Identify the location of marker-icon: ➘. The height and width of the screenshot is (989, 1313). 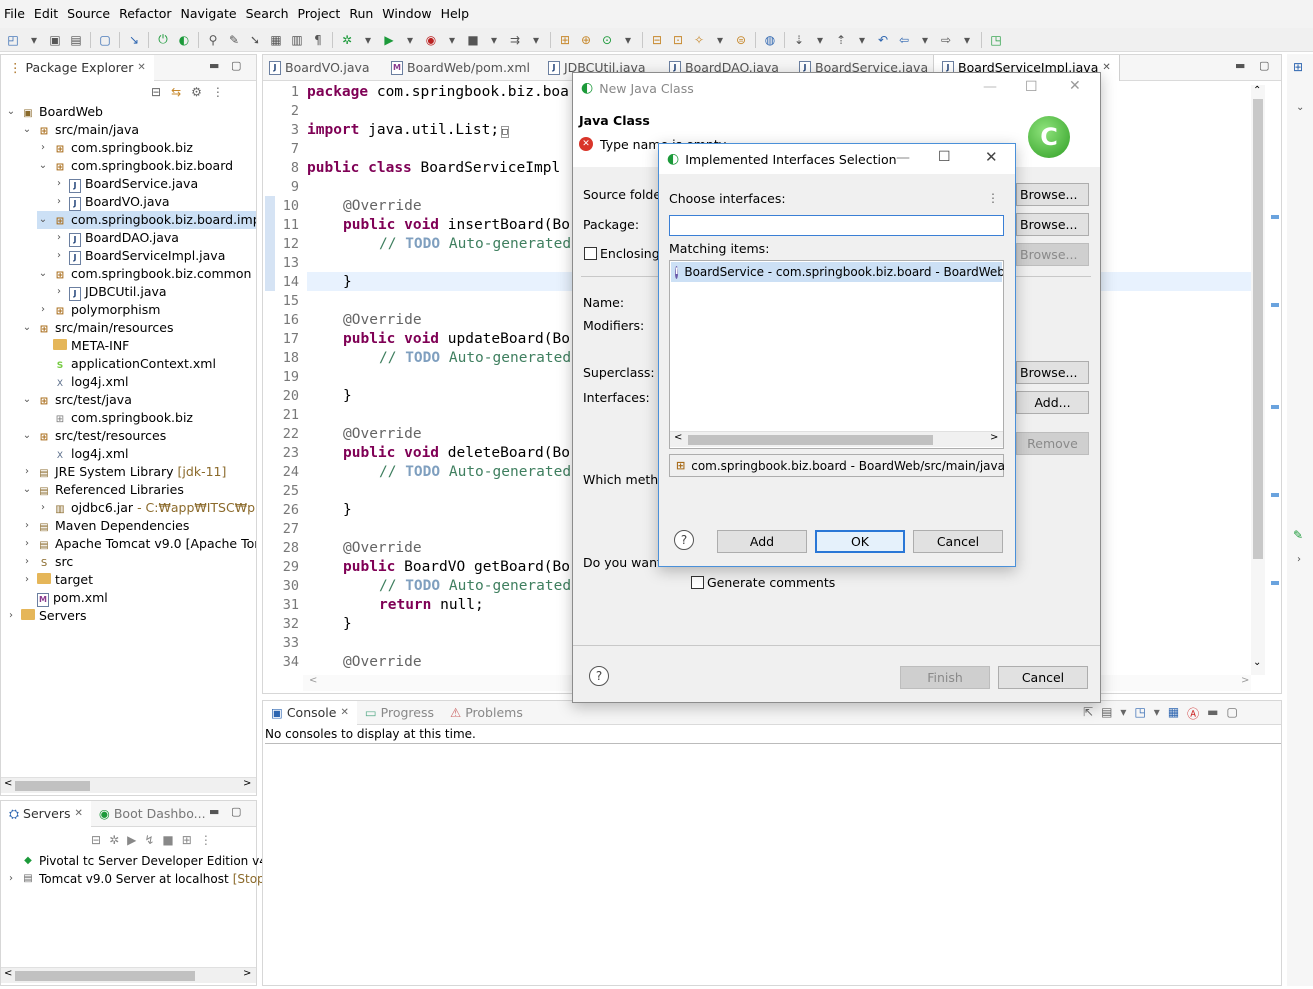
(255, 40).